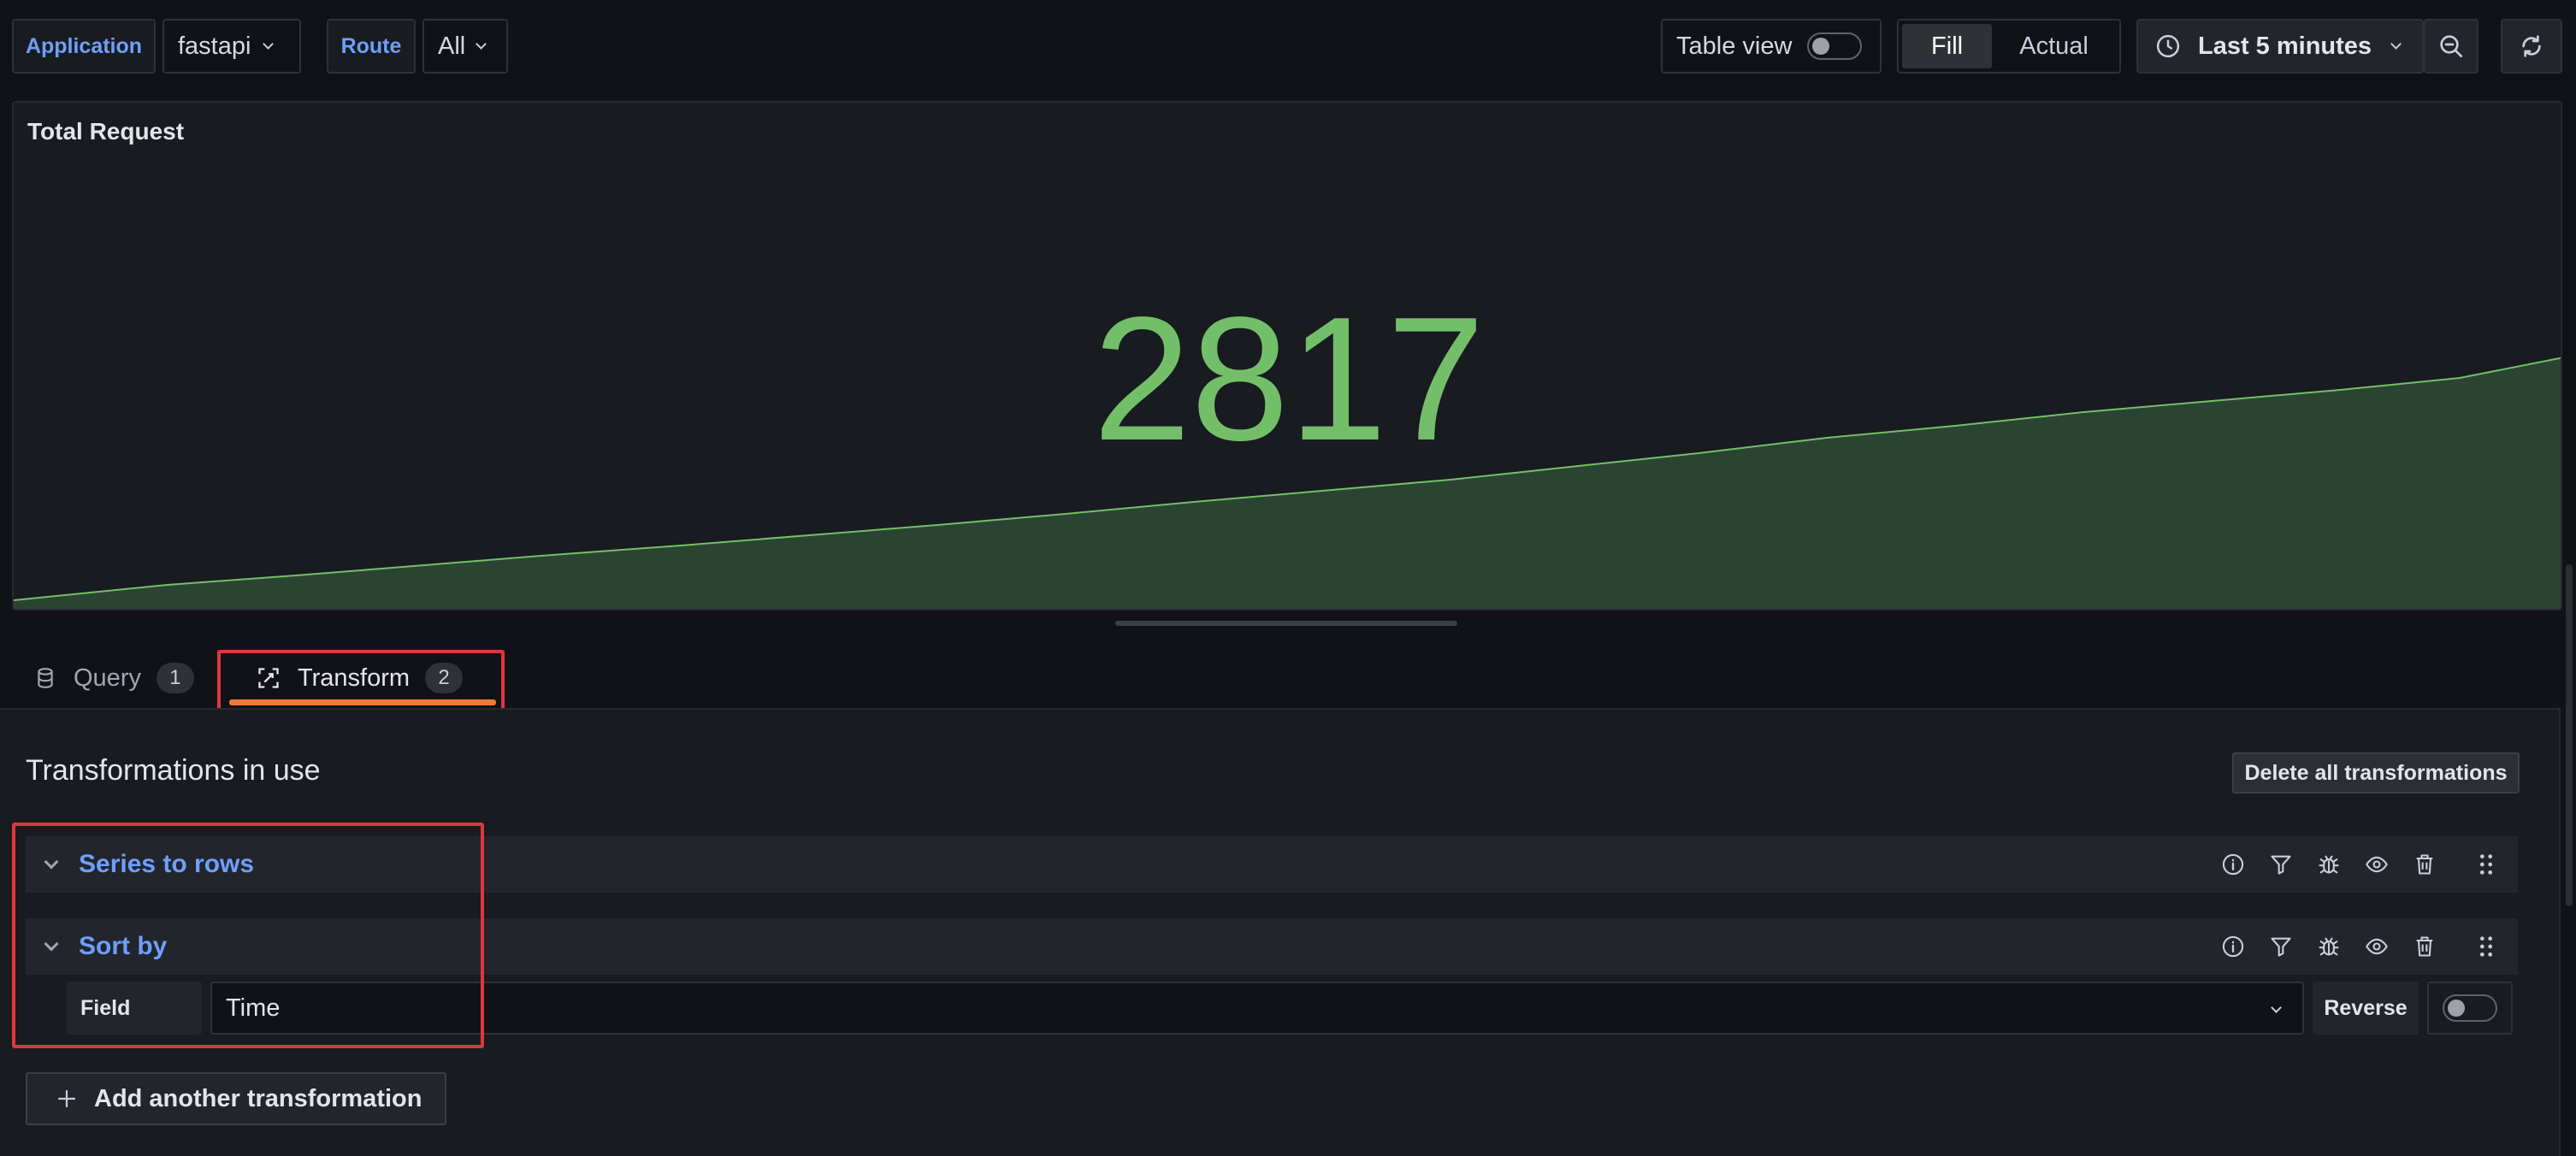  What do you see at coordinates (84, 46) in the screenshot?
I see `application-variable-label: Application` at bounding box center [84, 46].